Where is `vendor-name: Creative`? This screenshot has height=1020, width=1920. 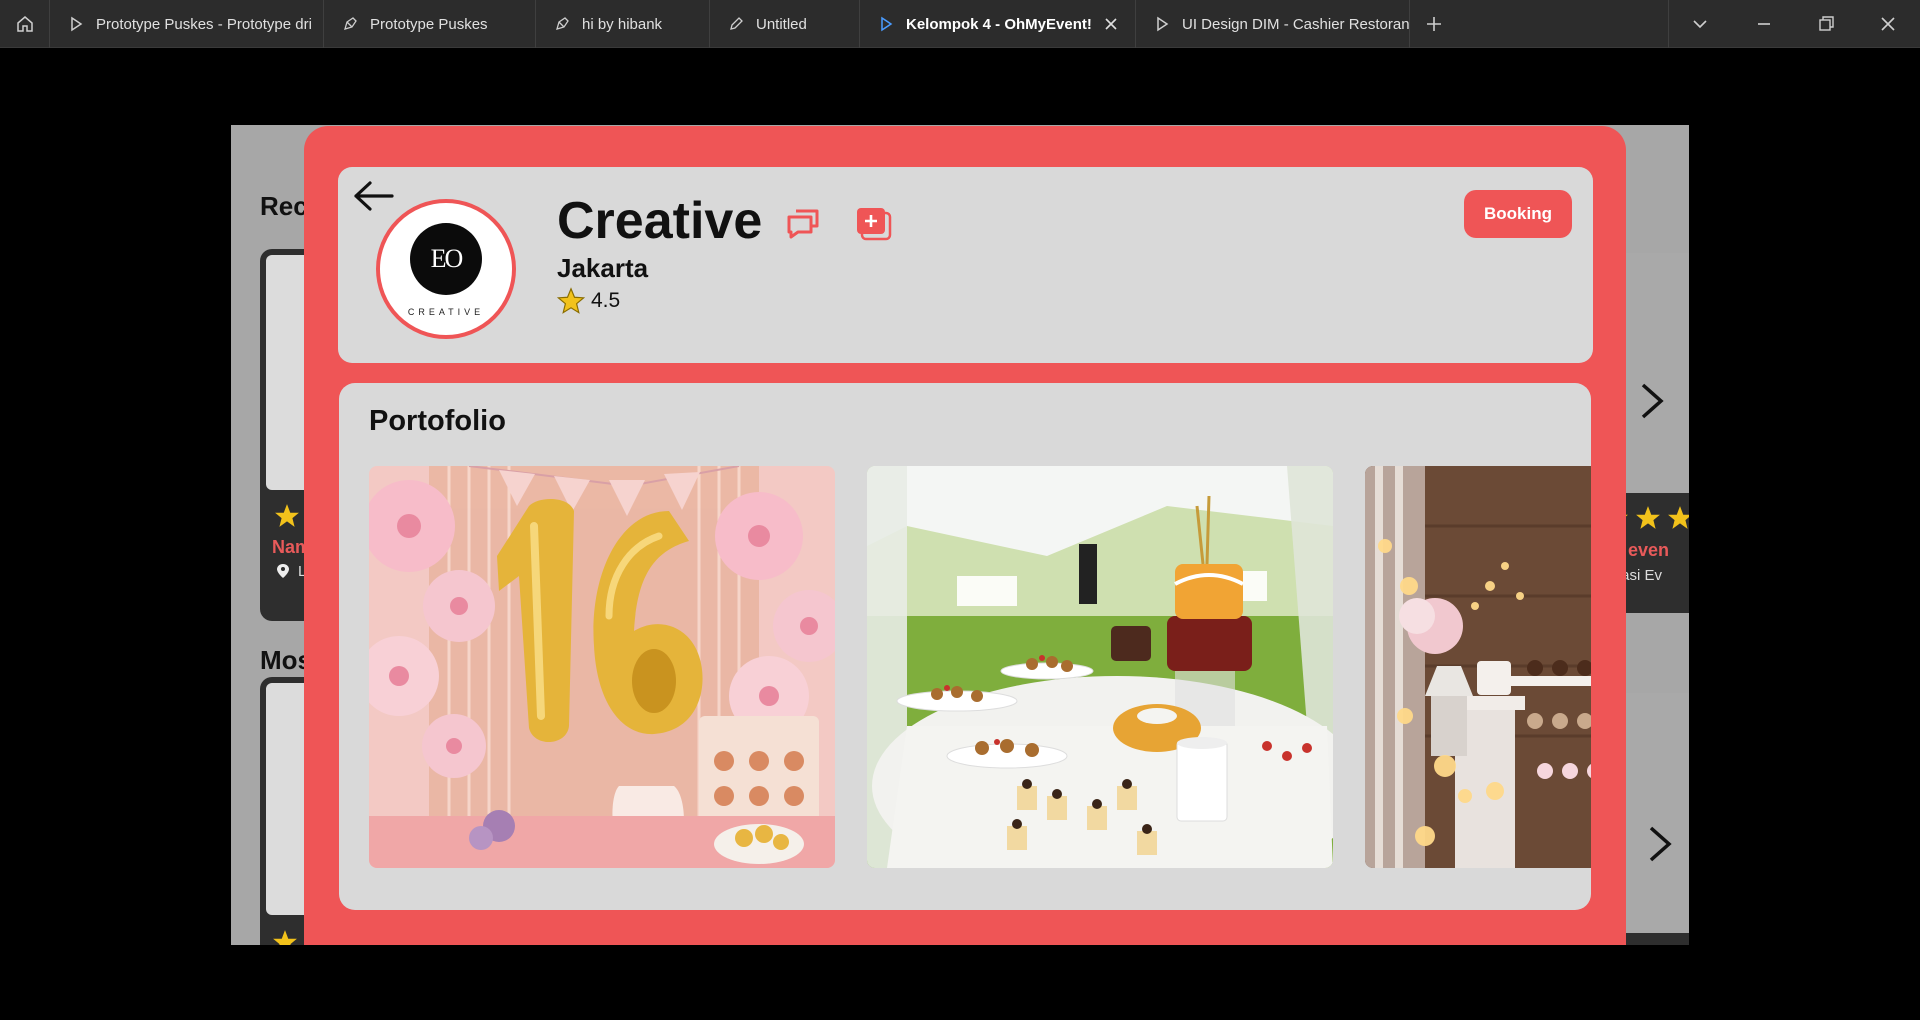
vendor-name: Creative is located at coordinates (660, 221).